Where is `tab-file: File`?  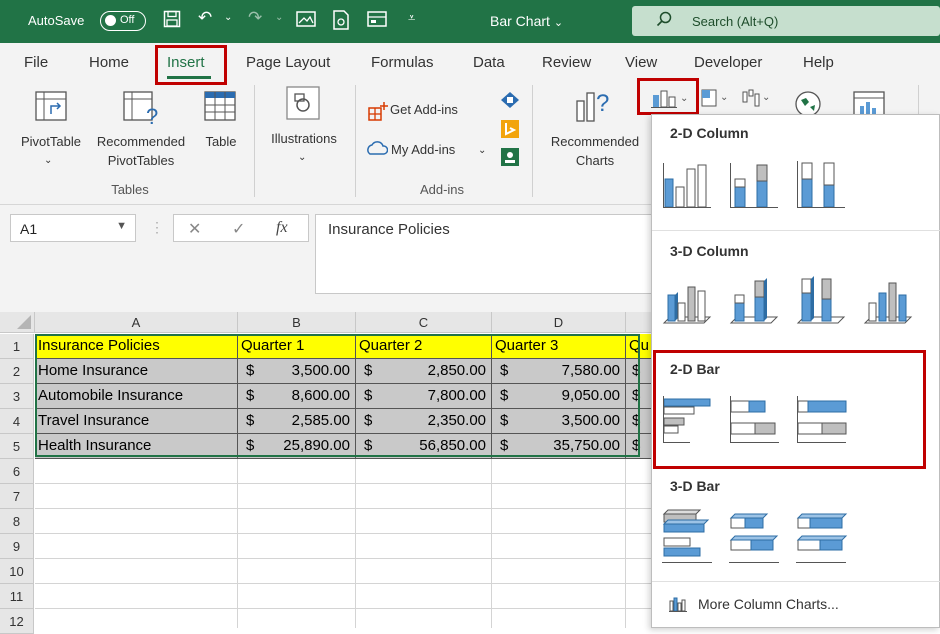 tab-file: File is located at coordinates (36, 62).